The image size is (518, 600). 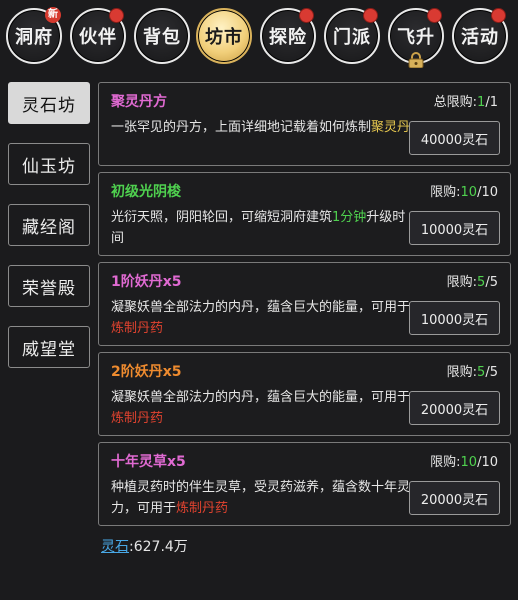 I want to click on buy-button: 40000灵石, so click(x=454, y=138).